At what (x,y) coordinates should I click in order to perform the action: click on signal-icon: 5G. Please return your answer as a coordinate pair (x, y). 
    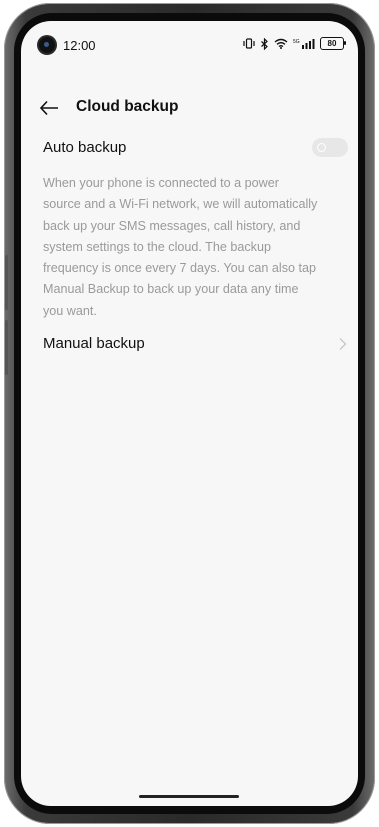
    Looking at the image, I should click on (304, 43).